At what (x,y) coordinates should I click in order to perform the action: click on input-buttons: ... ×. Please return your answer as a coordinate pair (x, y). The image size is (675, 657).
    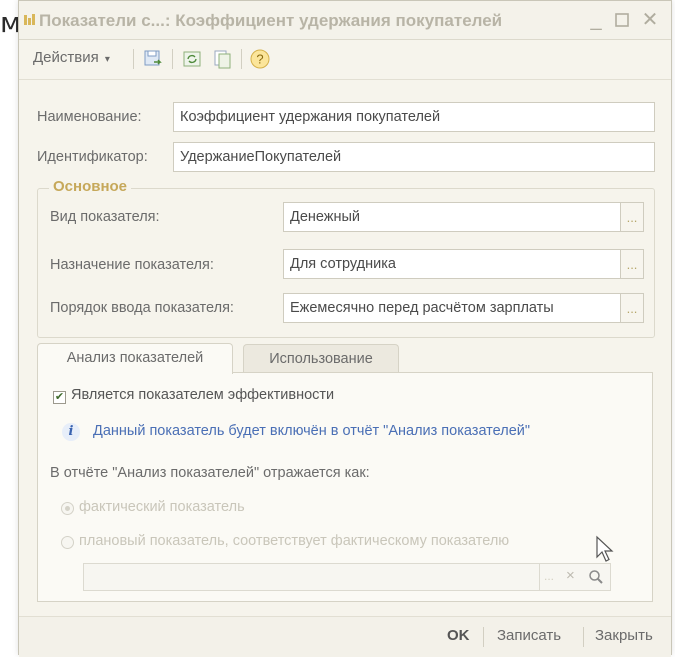
    Looking at the image, I should click on (575, 577).